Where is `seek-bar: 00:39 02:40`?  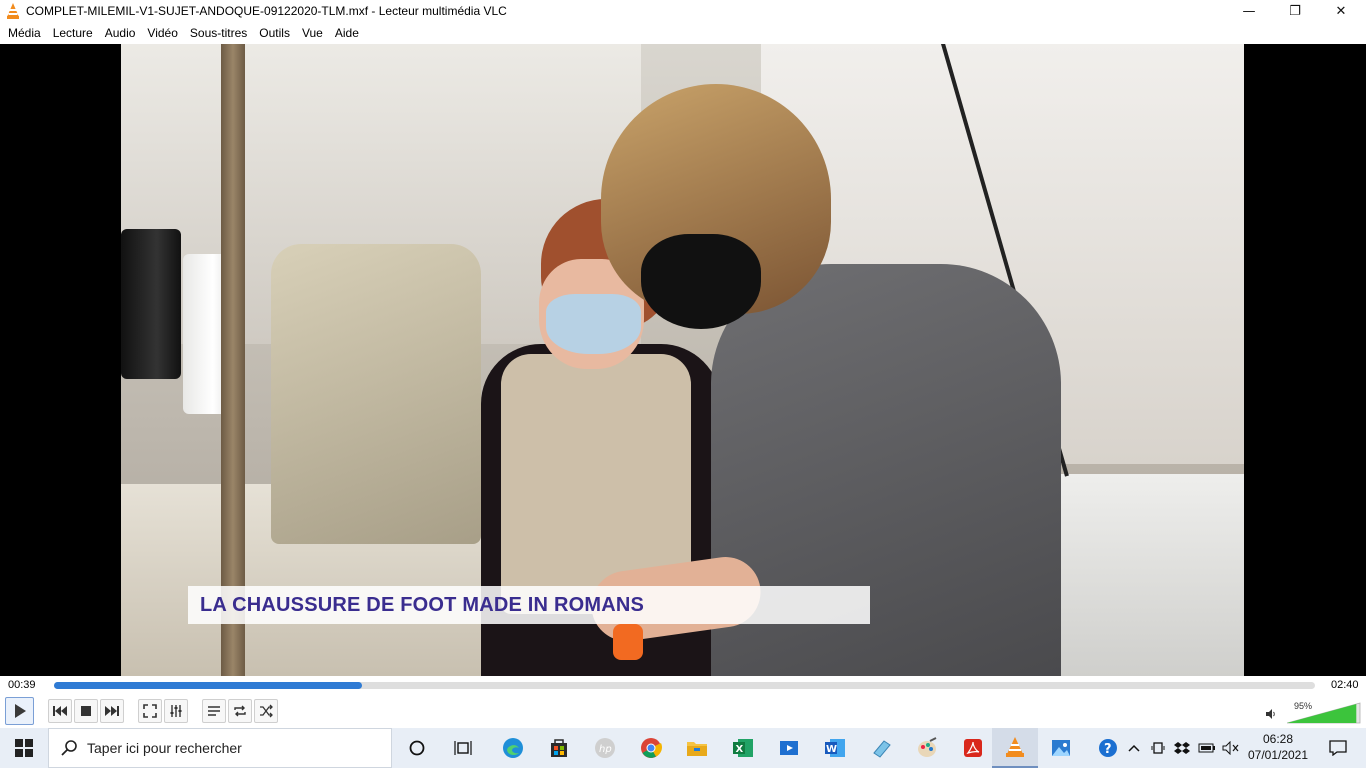
seek-bar: 00:39 02:40 is located at coordinates (683, 686).